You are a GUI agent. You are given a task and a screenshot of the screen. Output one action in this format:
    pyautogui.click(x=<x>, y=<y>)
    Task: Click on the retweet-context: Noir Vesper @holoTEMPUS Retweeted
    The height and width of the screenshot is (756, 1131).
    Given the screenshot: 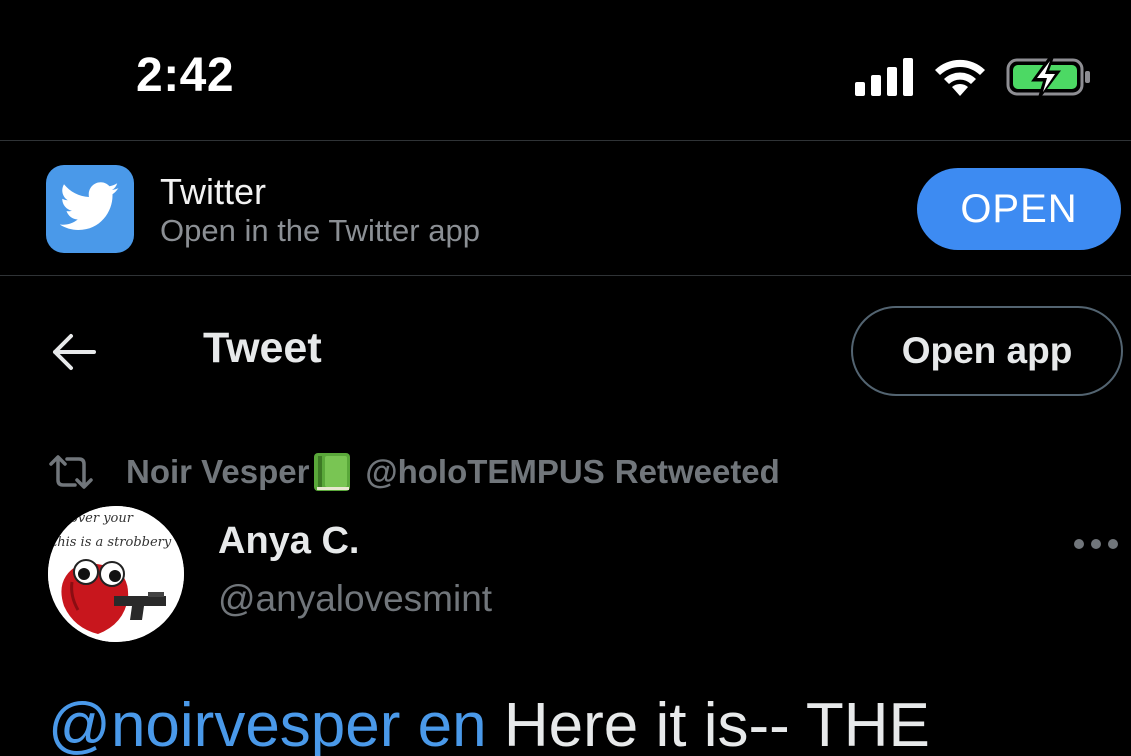 What is the action you would take?
    pyautogui.click(x=414, y=472)
    